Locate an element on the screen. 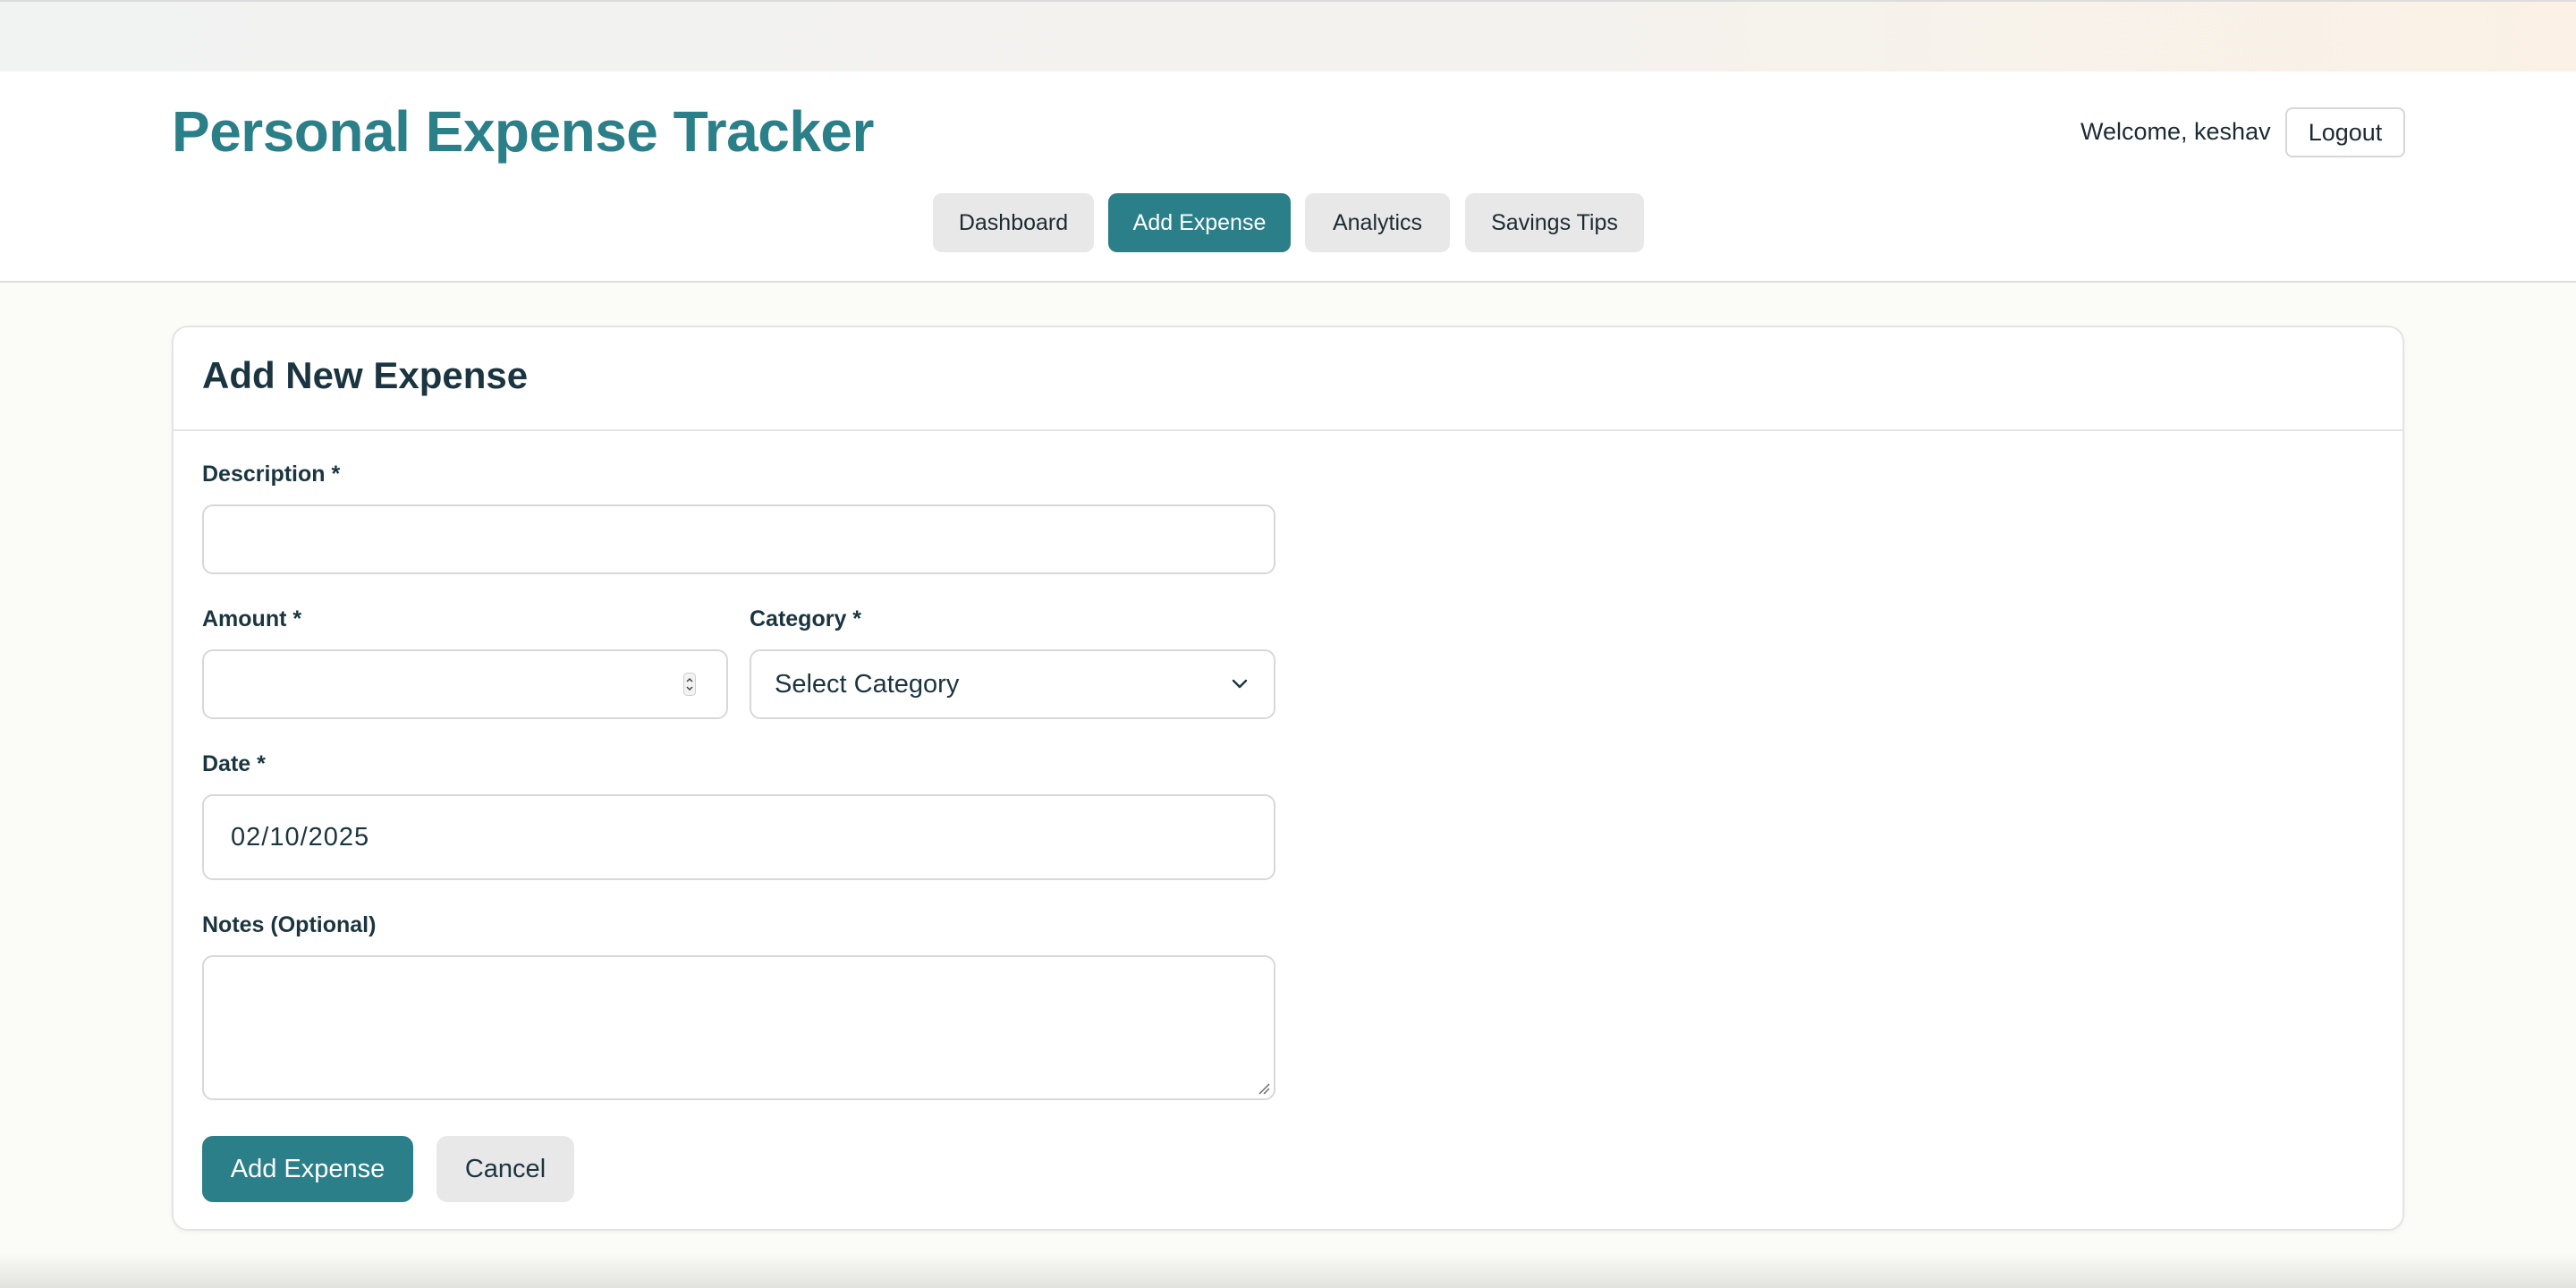 The image size is (2576, 1288). category-label: Category * is located at coordinates (806, 618).